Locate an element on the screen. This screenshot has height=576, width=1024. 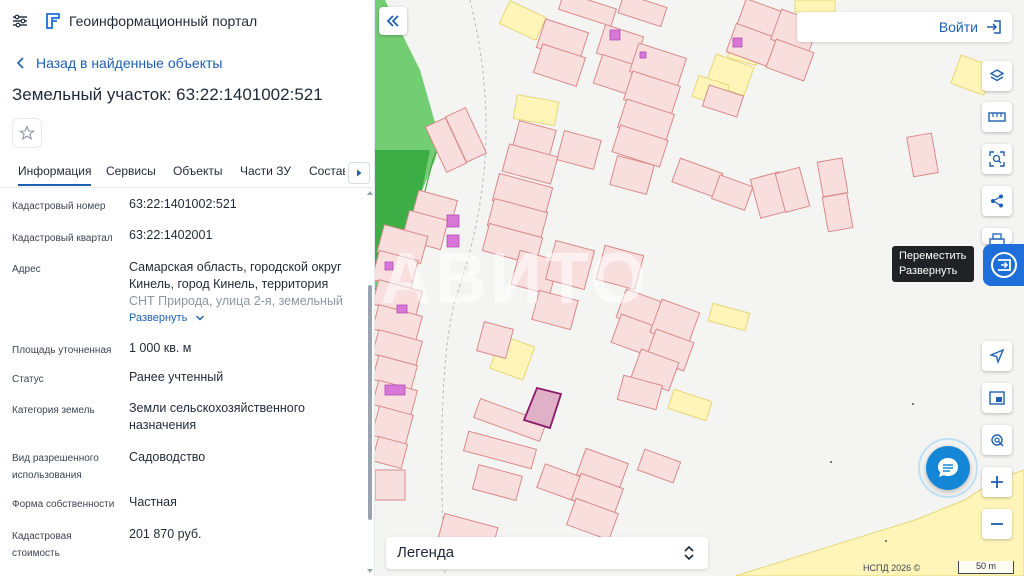
tab-parts: Части ЗУ is located at coordinates (265, 171).